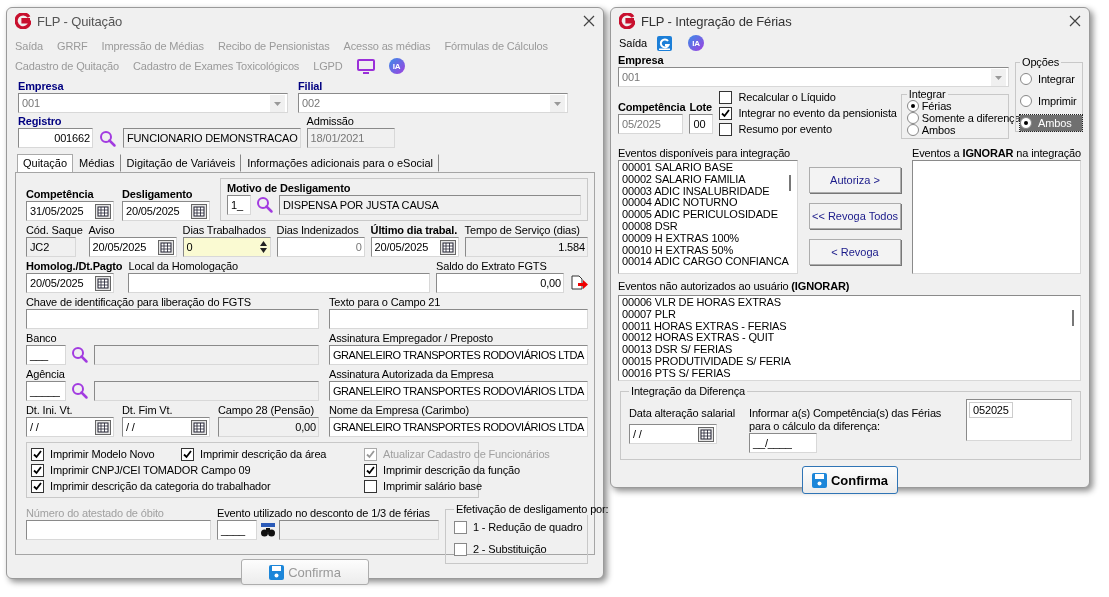 Image resolution: width=1109 pixels, height=597 pixels. What do you see at coordinates (855, 252) in the screenshot?
I see `action-button: < Revoga` at bounding box center [855, 252].